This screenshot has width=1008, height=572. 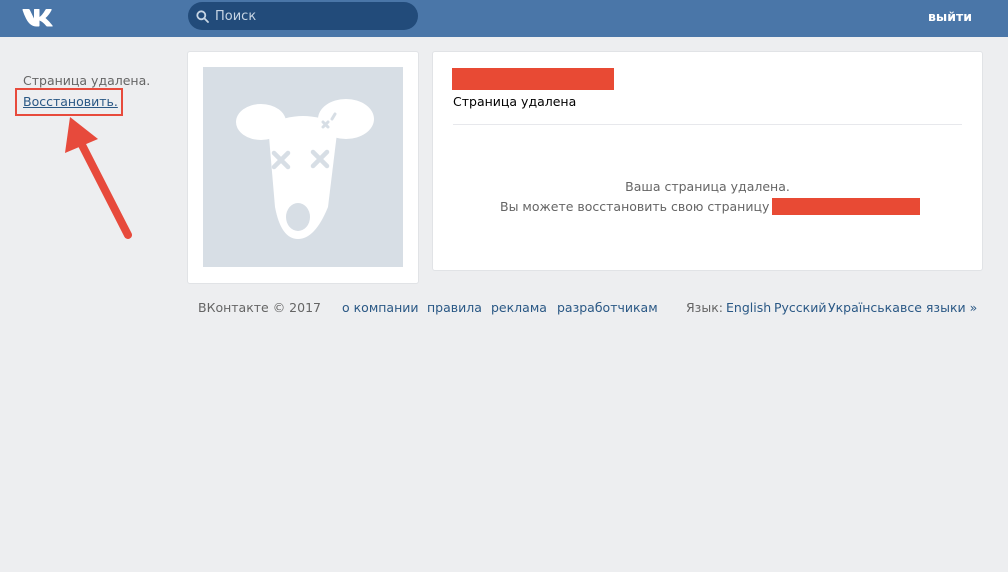 What do you see at coordinates (950, 16) in the screenshot?
I see `logout-link: выйти` at bounding box center [950, 16].